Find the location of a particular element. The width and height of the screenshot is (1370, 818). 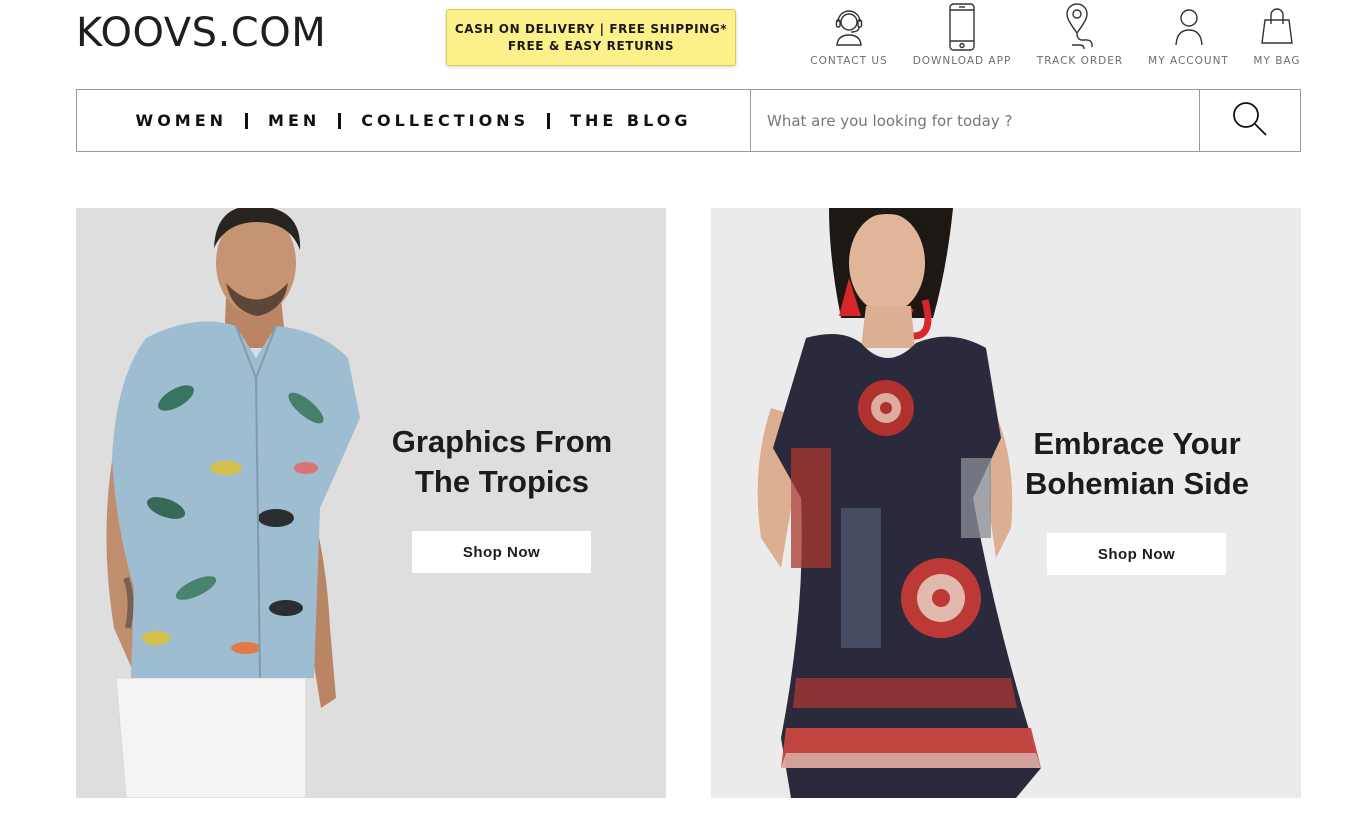

banner-title-line-2: Bohemian Side is located at coordinates (1137, 483).